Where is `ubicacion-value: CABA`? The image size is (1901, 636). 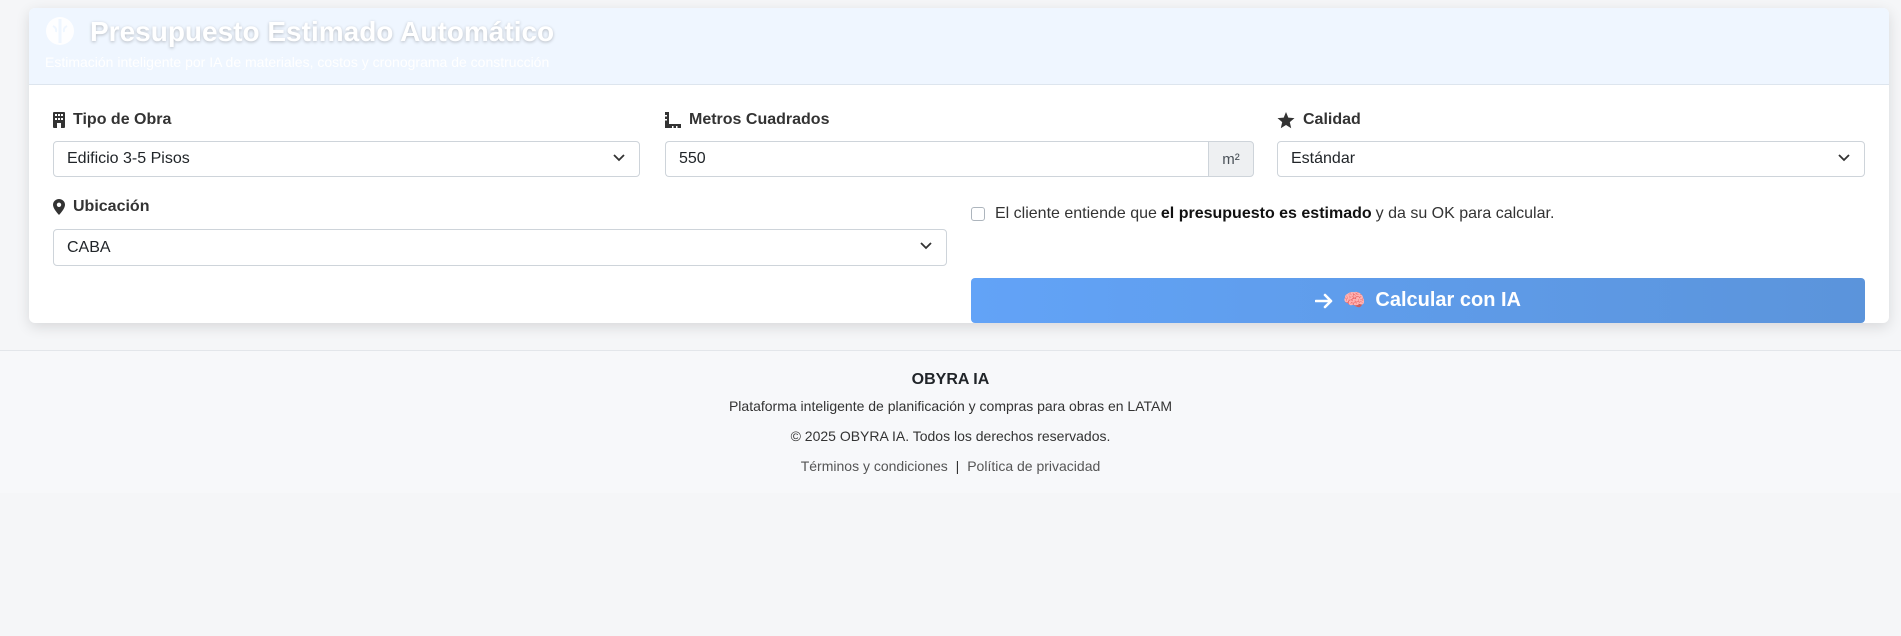 ubicacion-value: CABA is located at coordinates (89, 247).